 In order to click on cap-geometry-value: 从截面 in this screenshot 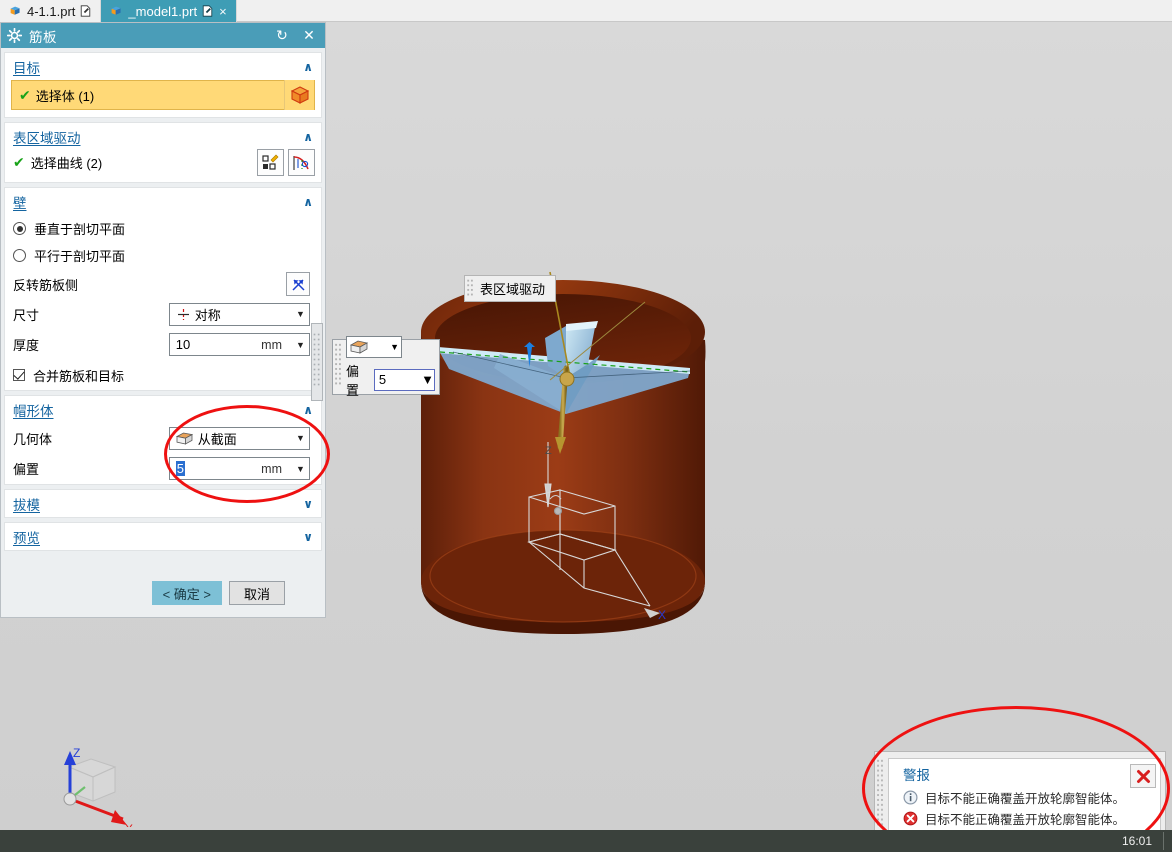, I will do `click(217, 439)`.